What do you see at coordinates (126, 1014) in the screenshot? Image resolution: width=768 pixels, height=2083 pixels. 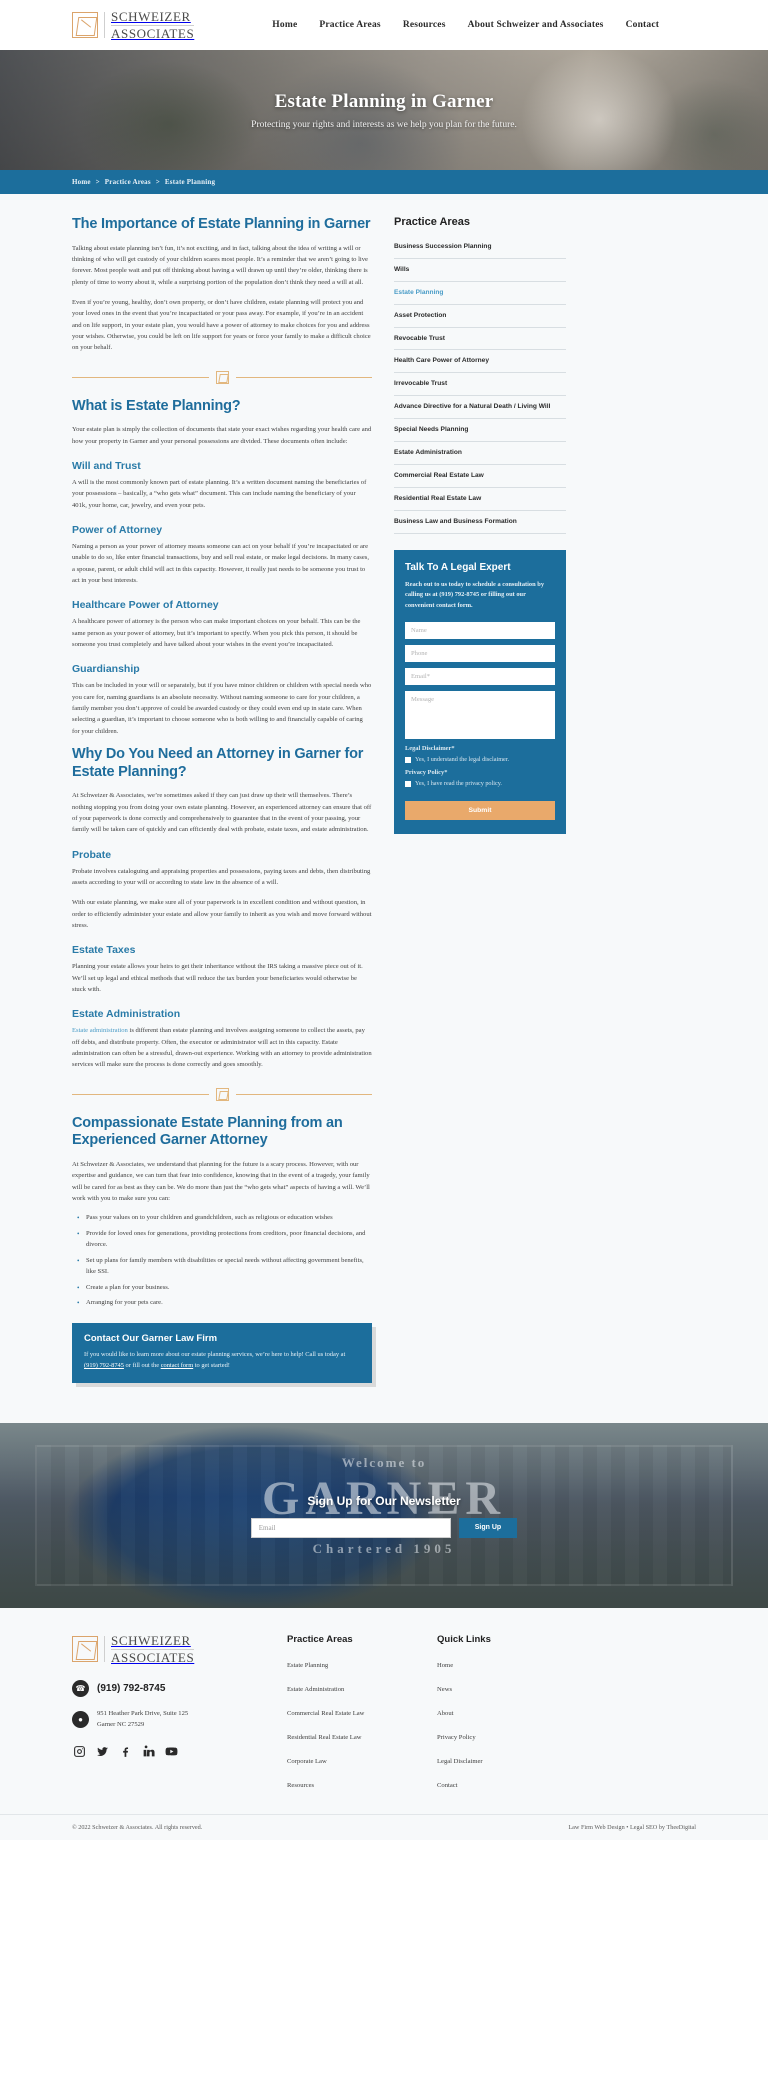 I see `heading-estate-administration: Estate Administration` at bounding box center [126, 1014].